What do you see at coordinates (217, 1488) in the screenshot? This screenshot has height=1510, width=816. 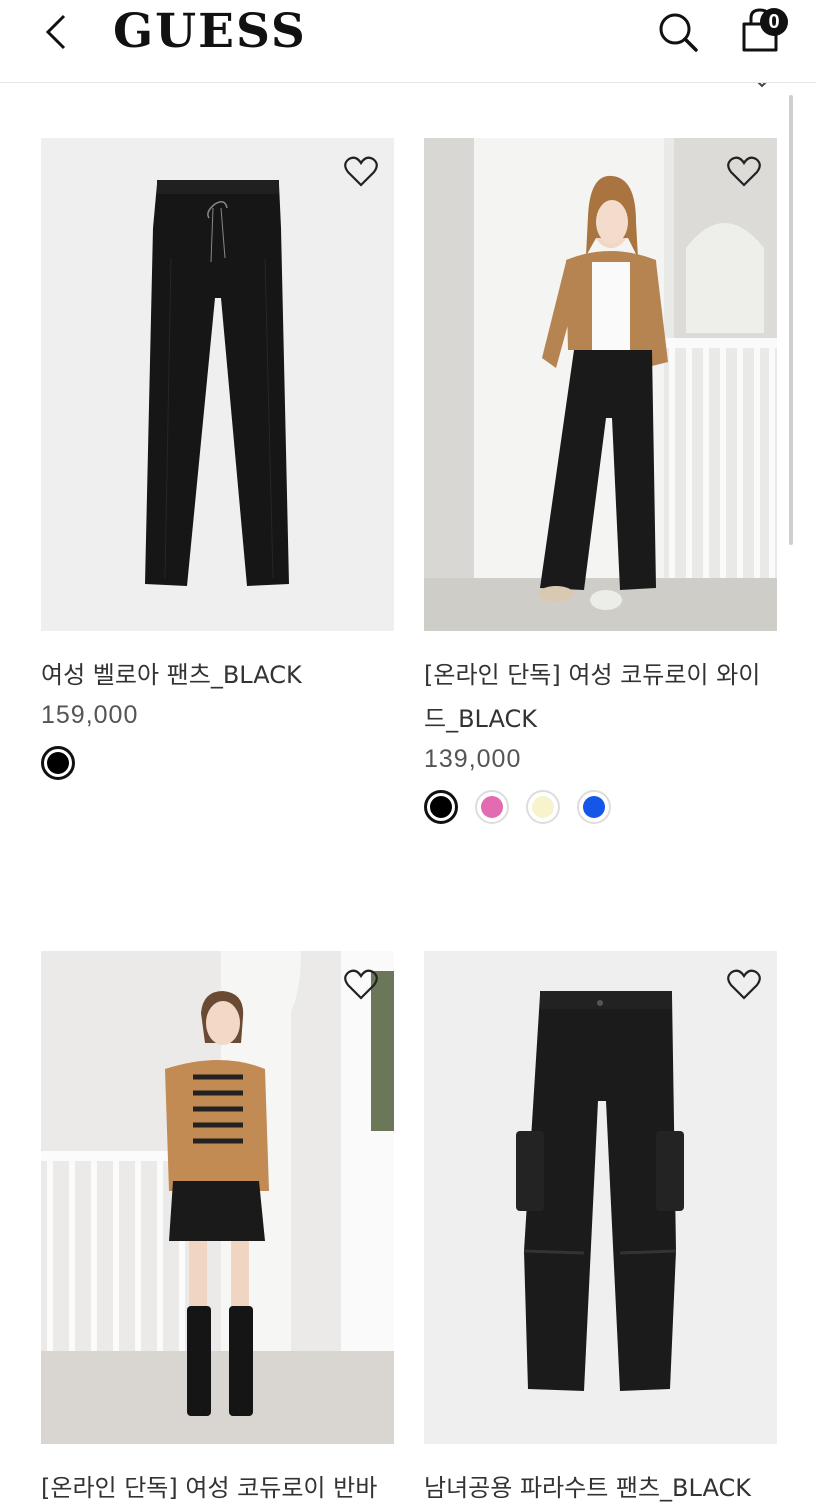 I see `product-name: [온라인 단독] 여성 코듀로이 반바` at bounding box center [217, 1488].